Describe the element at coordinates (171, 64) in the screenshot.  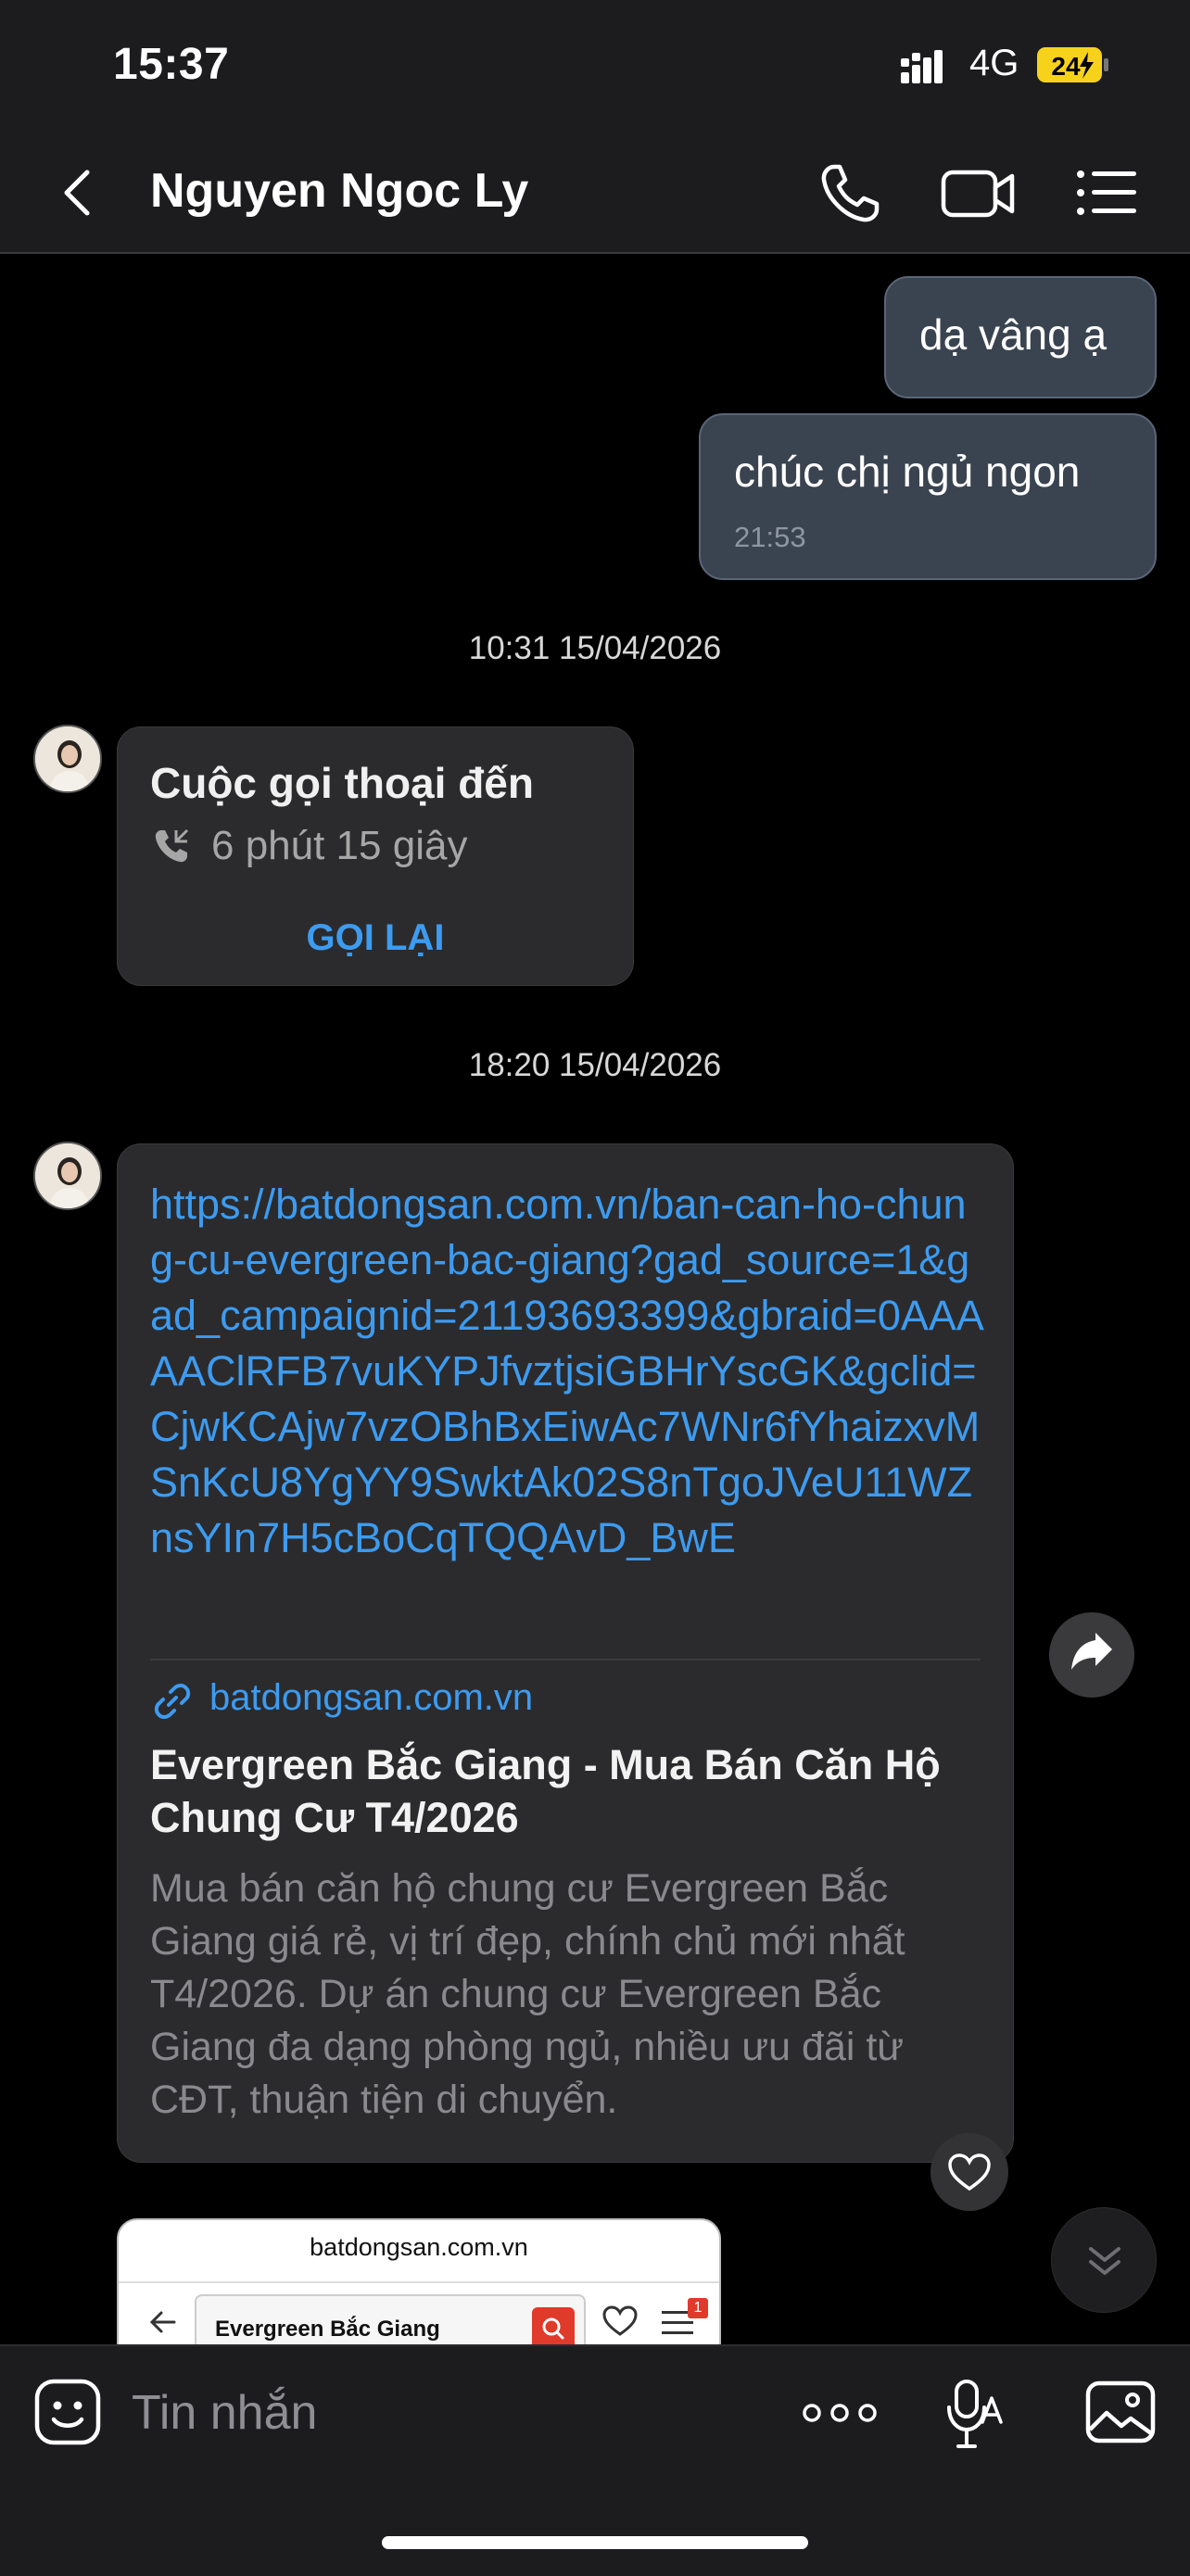
I see `status-time: 15:37` at that location.